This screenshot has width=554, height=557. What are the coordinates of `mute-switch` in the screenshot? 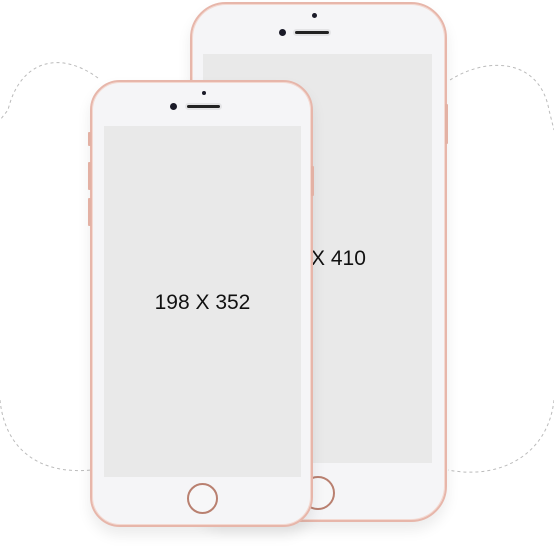 It's located at (89, 139).